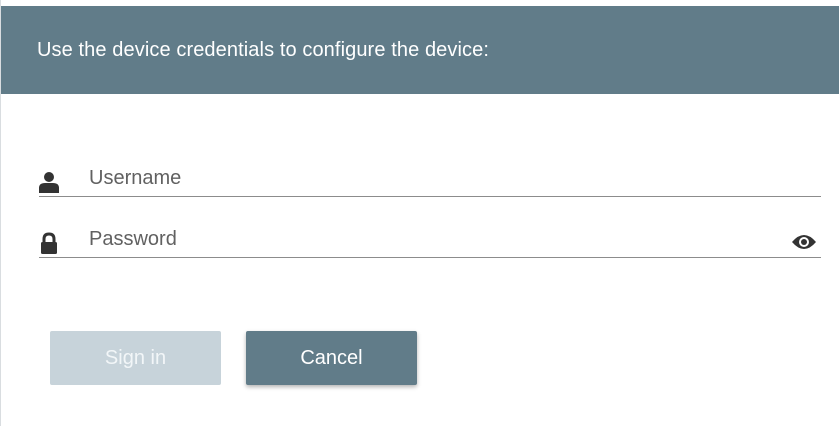  I want to click on password-input, so click(429, 239).